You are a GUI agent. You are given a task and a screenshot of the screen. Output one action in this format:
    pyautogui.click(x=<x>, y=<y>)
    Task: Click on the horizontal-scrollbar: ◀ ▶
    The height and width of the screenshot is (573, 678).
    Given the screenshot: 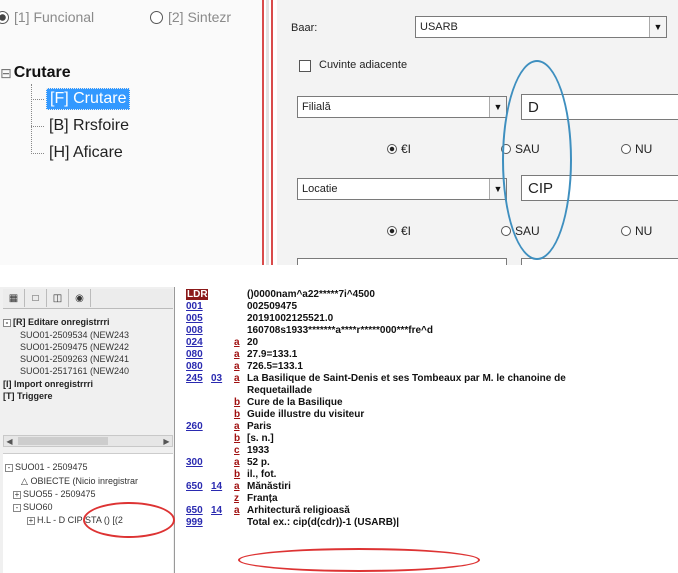 What is the action you would take?
    pyautogui.click(x=88, y=441)
    